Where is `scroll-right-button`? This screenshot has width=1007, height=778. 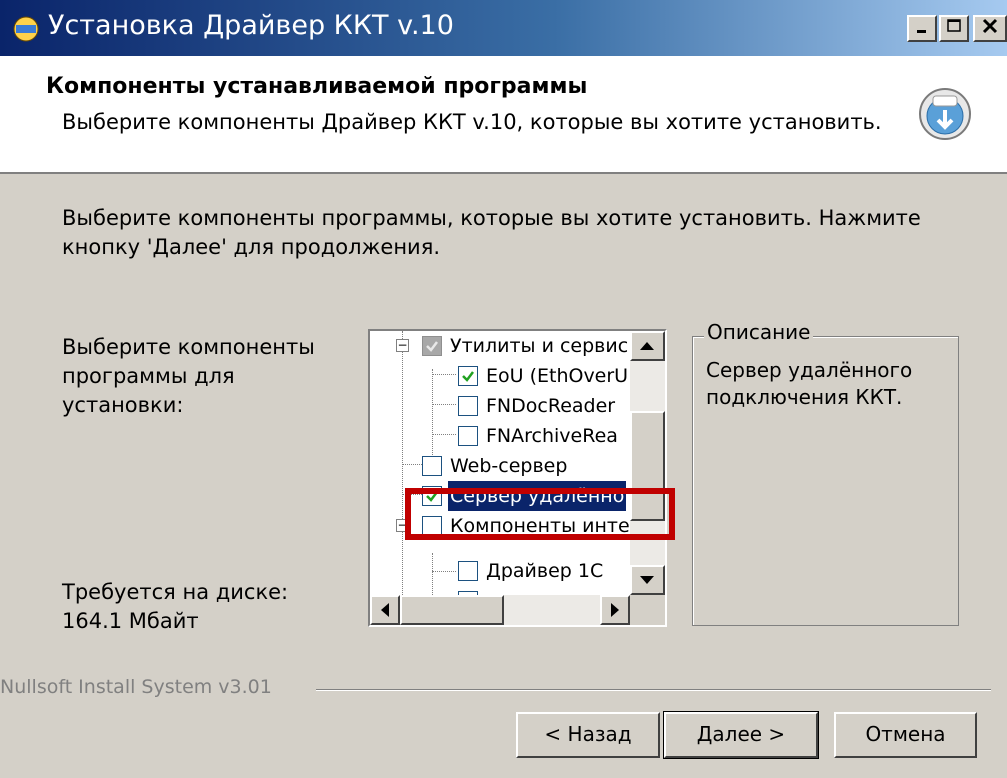 scroll-right-button is located at coordinates (615, 610).